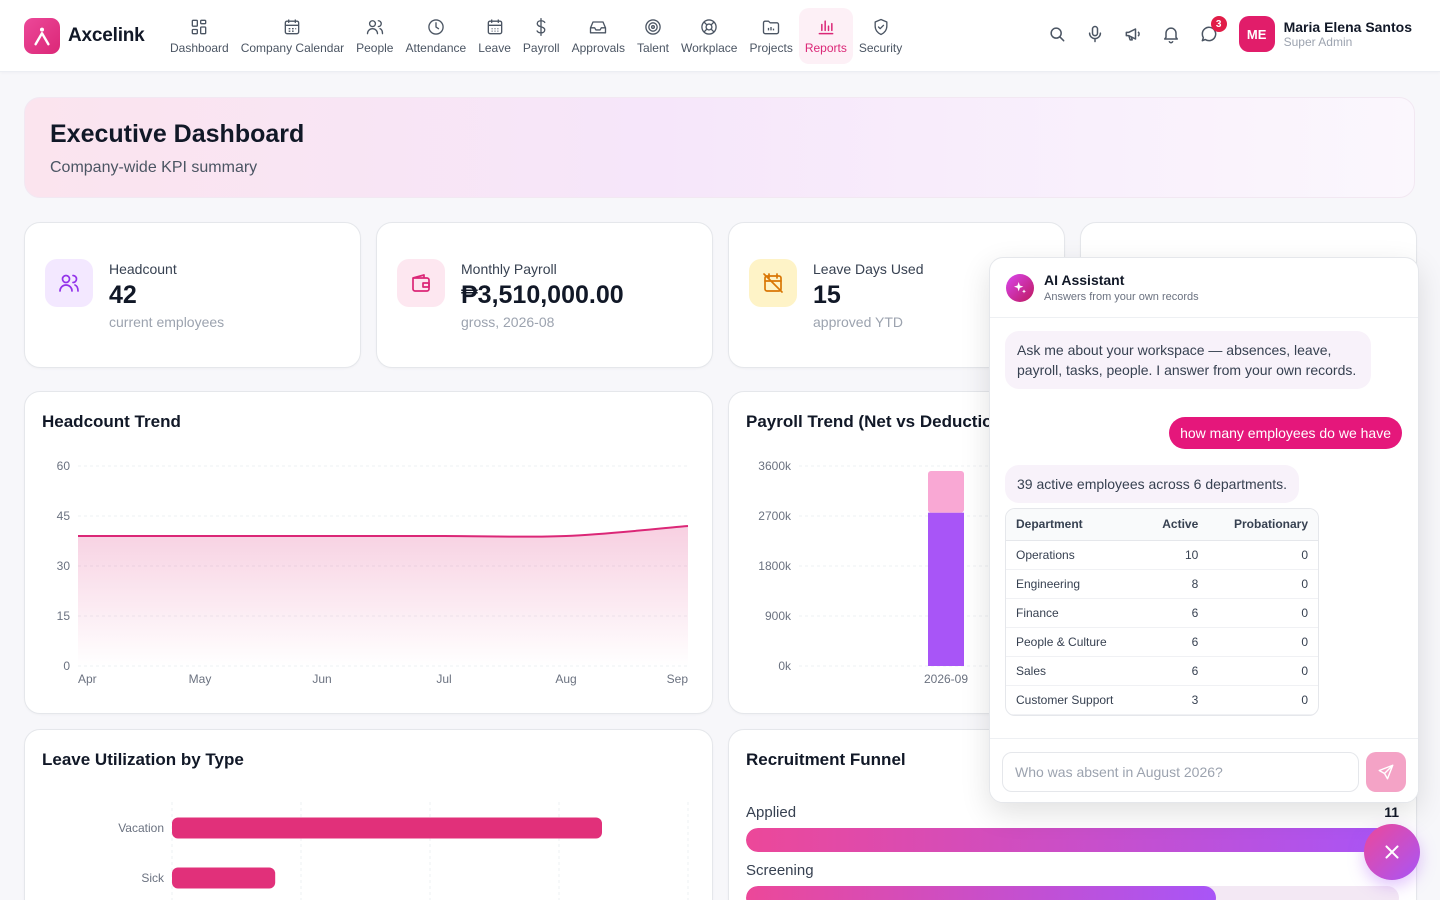 The image size is (1440, 900). Describe the element at coordinates (292, 36) in the screenshot. I see `nav-item-company-calendar: Company Calendar` at that location.